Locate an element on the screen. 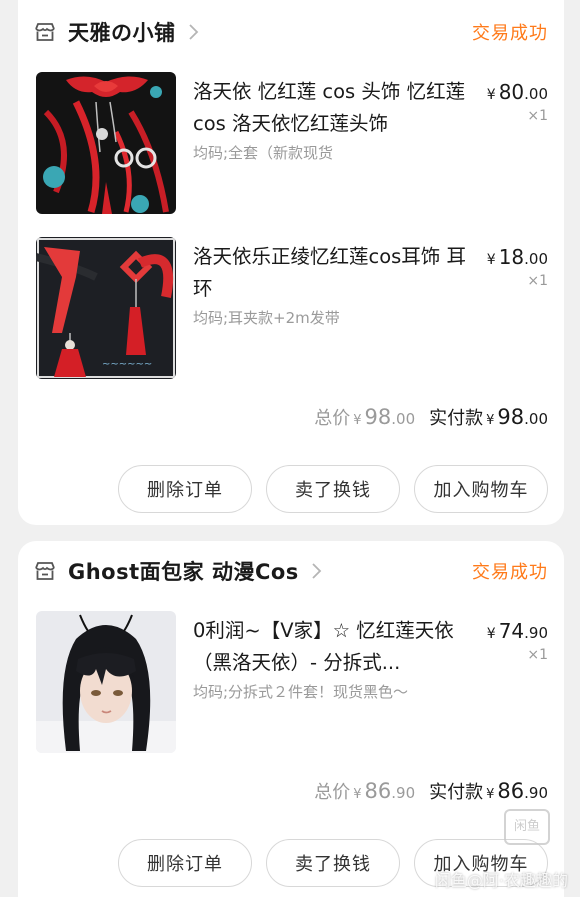  paid-amount: ¥98.00 is located at coordinates (517, 417).